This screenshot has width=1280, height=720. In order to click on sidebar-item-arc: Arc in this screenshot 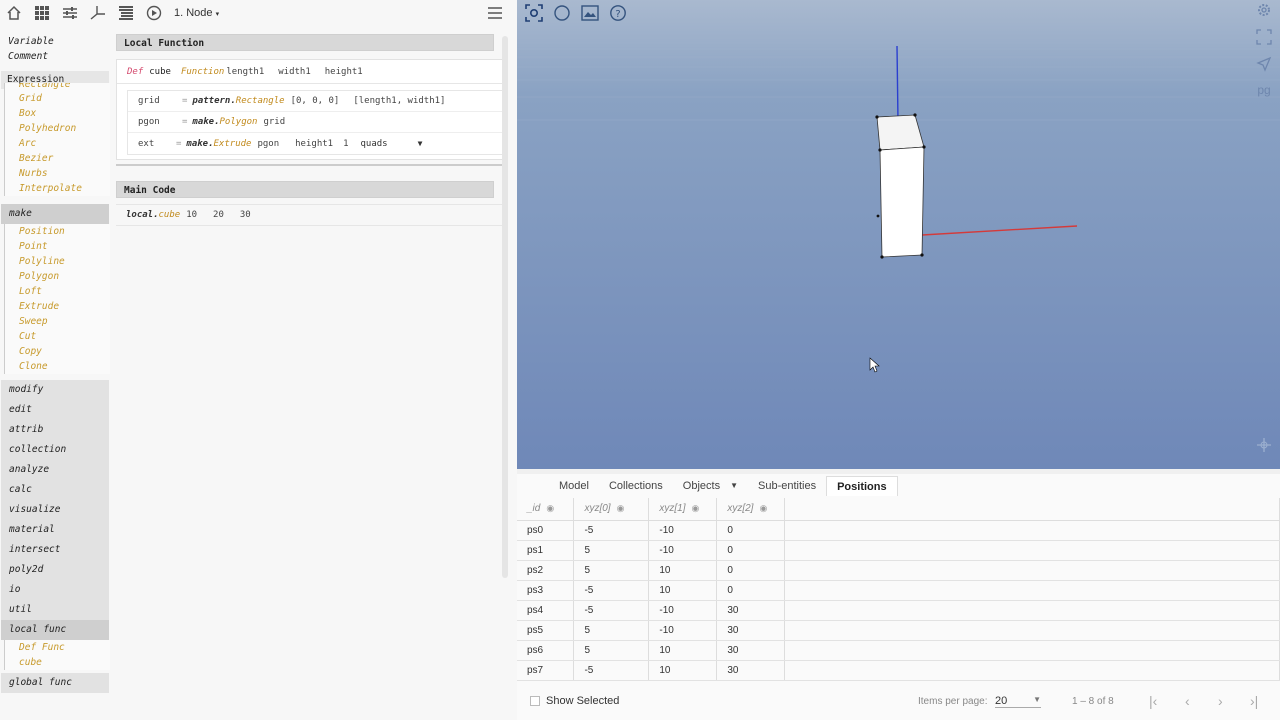, I will do `click(57, 143)`.